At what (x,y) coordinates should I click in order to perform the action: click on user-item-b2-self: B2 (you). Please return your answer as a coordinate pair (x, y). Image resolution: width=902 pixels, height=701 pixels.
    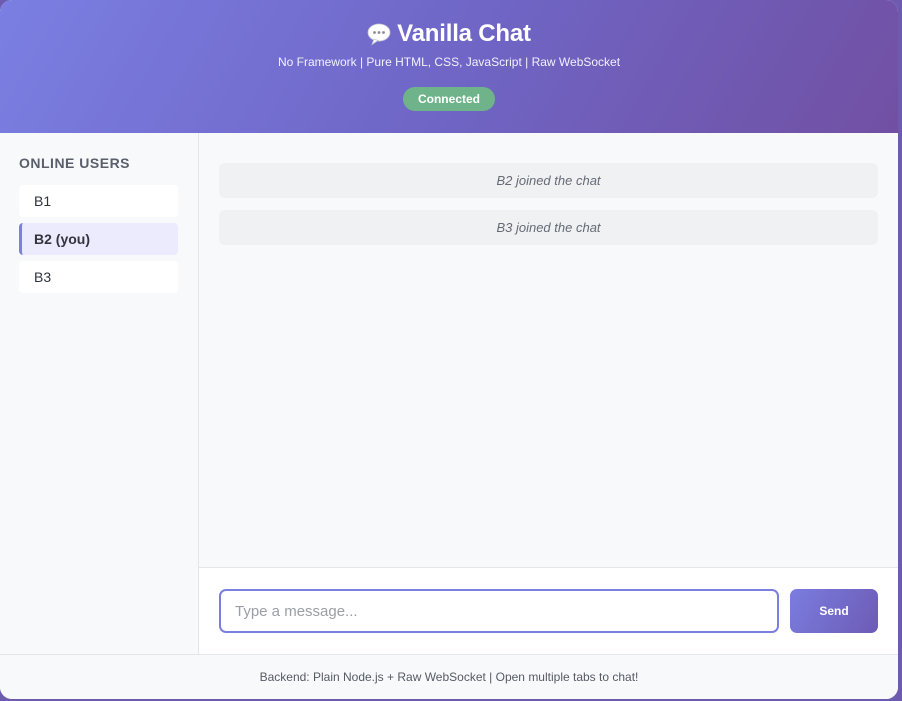
    Looking at the image, I should click on (98, 239).